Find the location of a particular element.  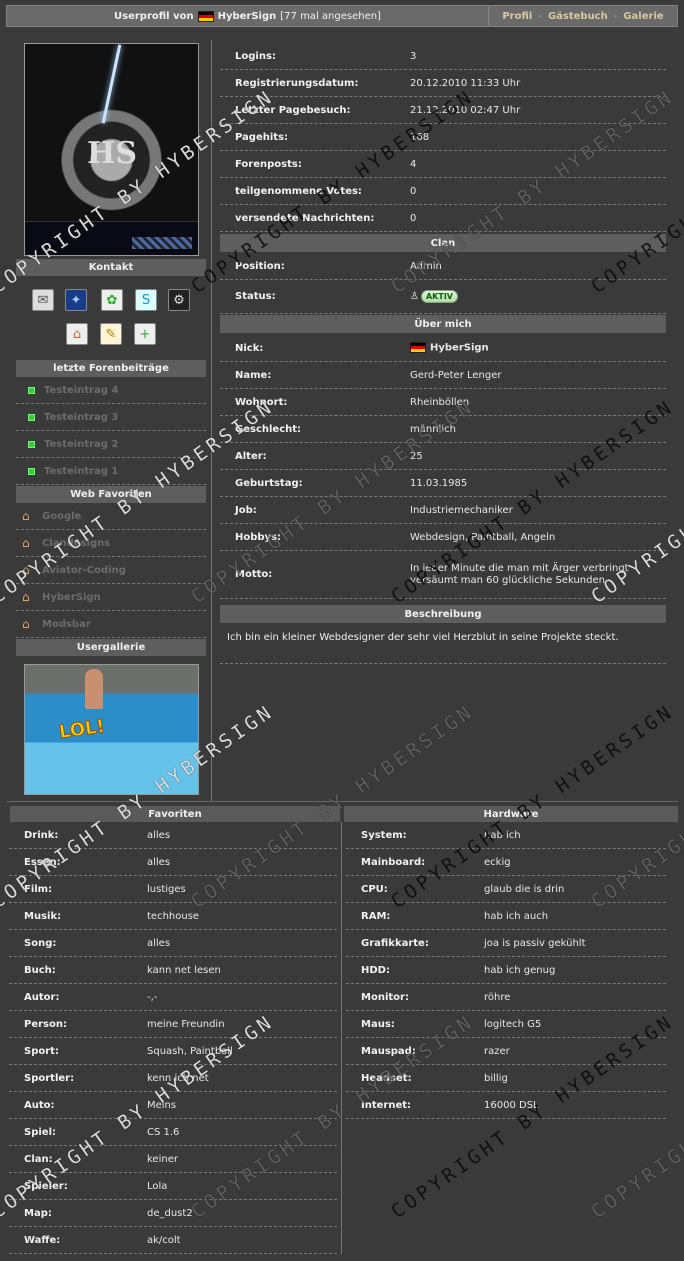

hardware-value: logitech G5 is located at coordinates (513, 1024).